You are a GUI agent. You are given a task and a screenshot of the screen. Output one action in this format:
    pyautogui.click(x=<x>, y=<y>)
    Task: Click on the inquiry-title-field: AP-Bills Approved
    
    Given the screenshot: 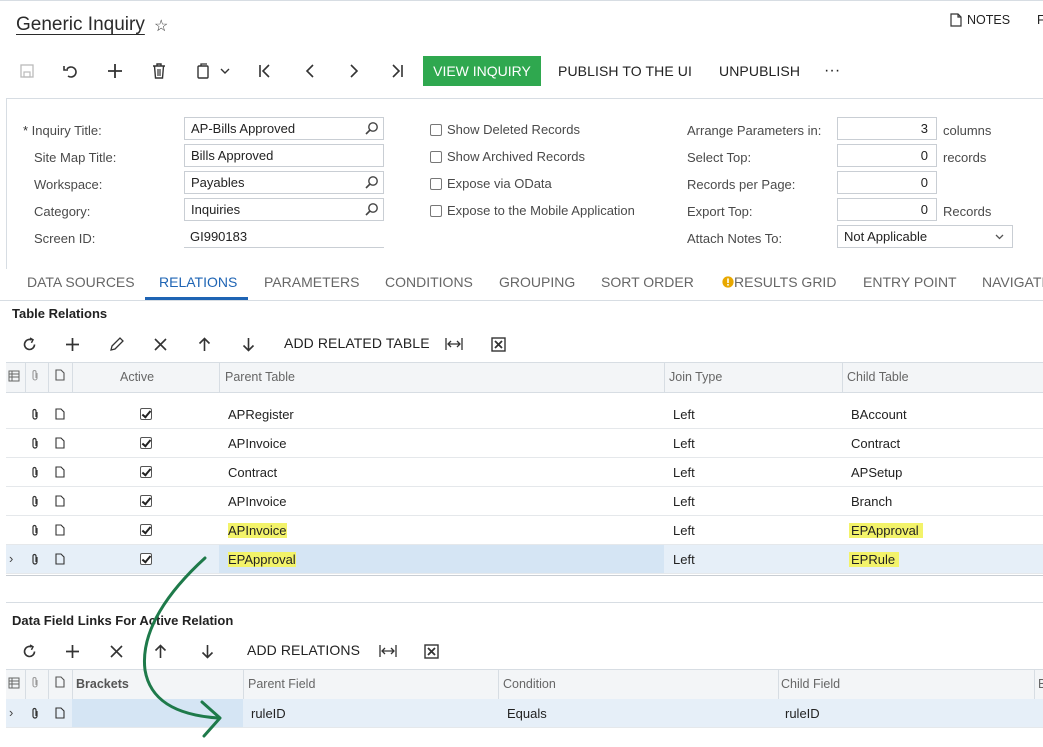 What is the action you would take?
    pyautogui.click(x=284, y=128)
    